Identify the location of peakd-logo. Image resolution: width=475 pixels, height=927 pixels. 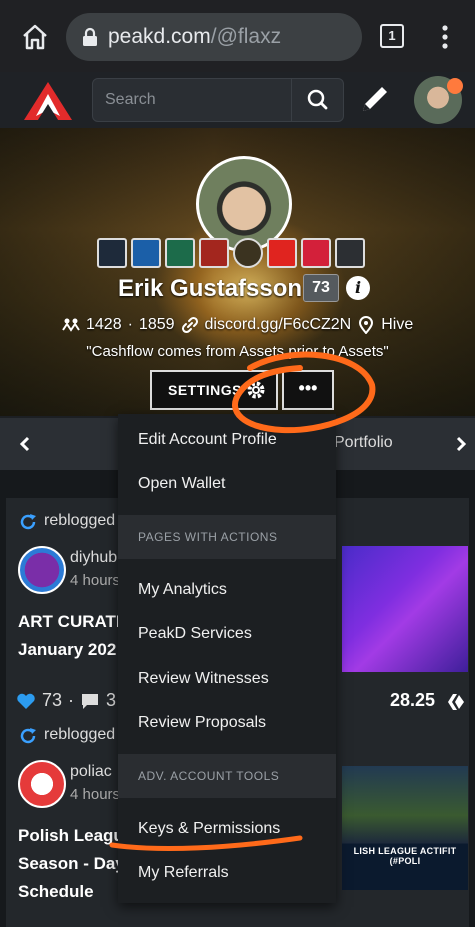
(48, 101).